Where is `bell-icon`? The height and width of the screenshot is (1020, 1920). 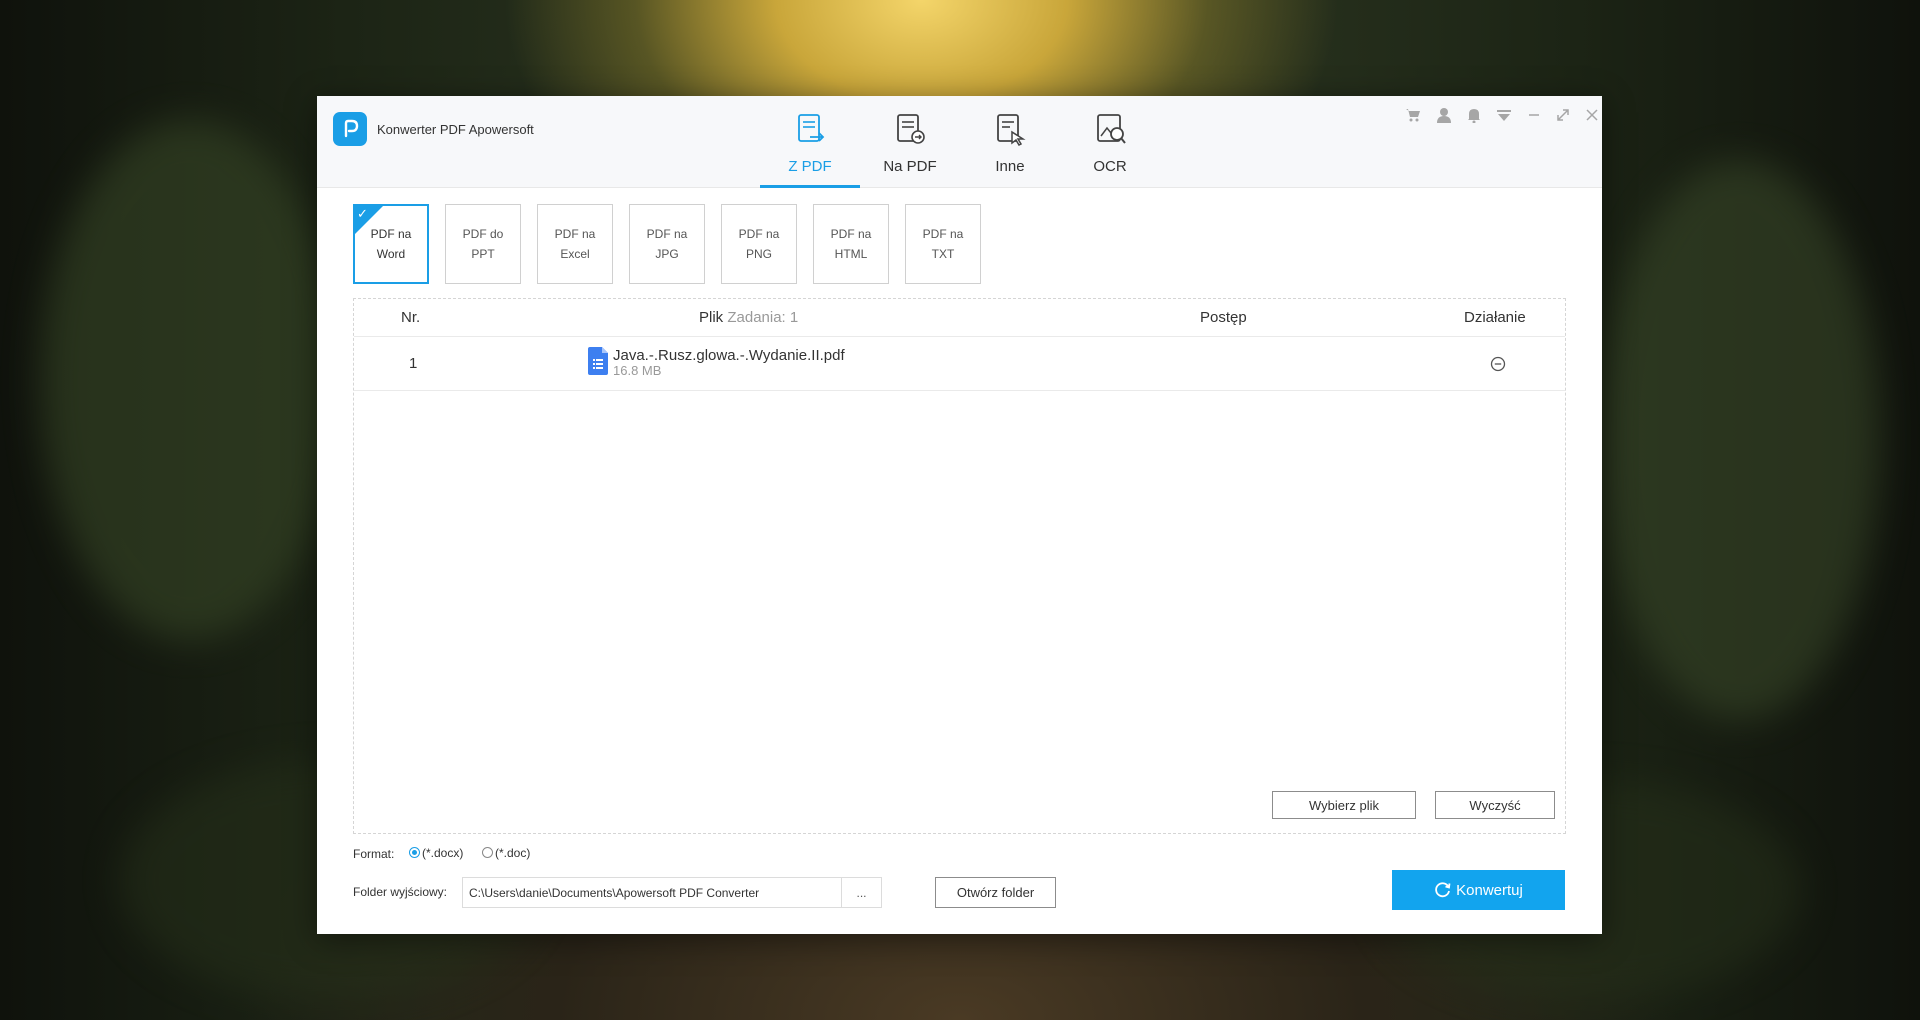 bell-icon is located at coordinates (1474, 115).